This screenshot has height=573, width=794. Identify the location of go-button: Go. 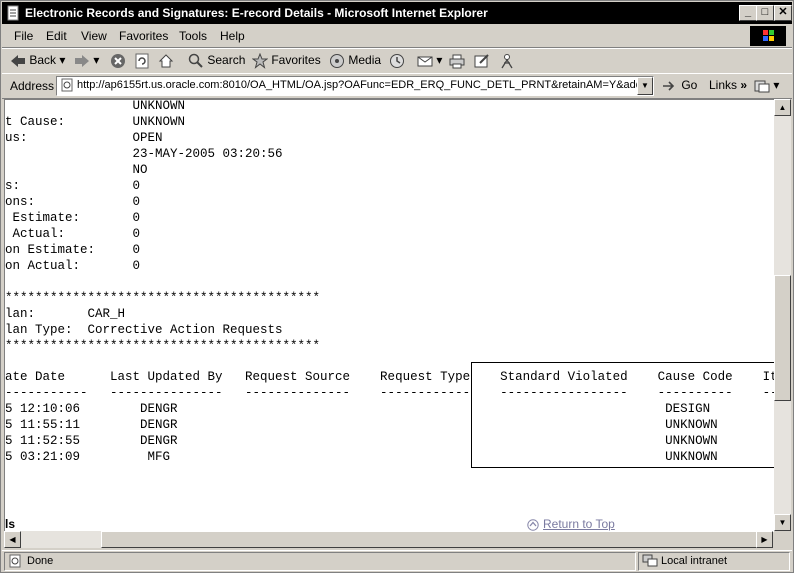
(679, 85).